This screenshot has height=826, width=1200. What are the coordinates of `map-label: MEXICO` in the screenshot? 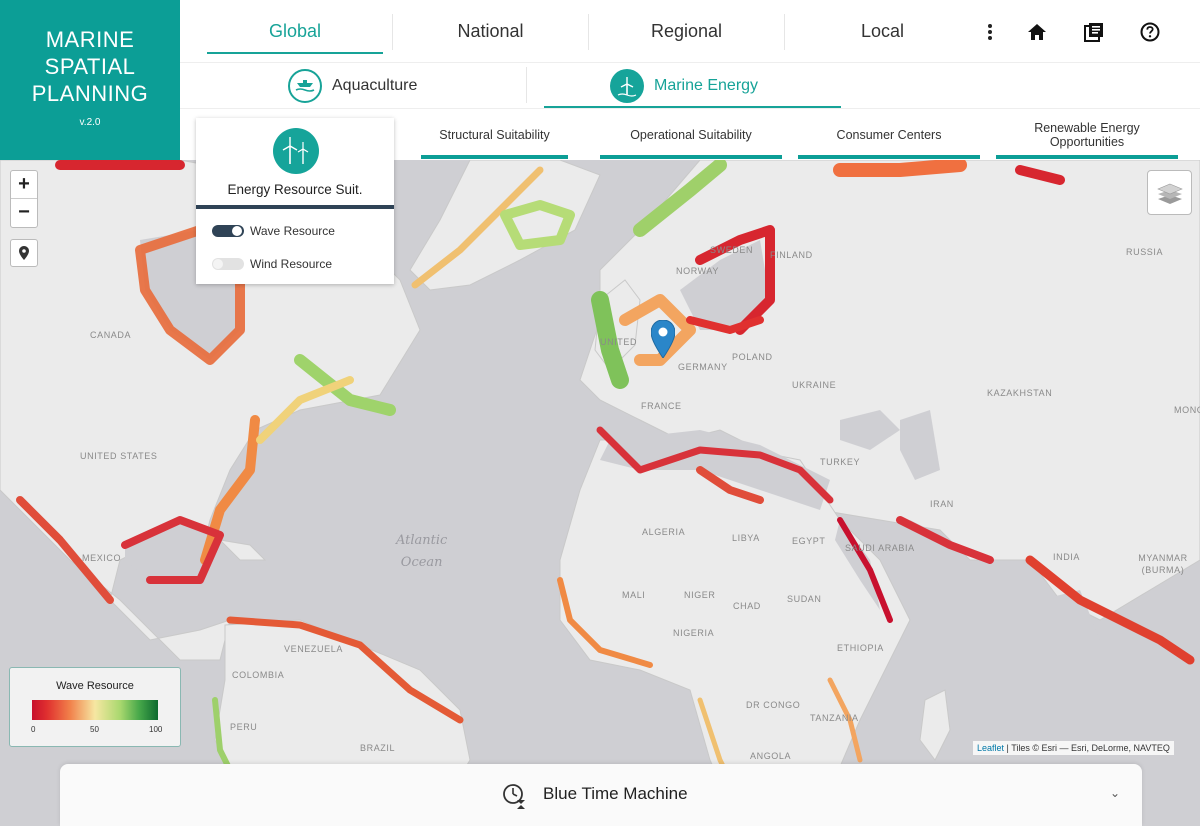 It's located at (102, 558).